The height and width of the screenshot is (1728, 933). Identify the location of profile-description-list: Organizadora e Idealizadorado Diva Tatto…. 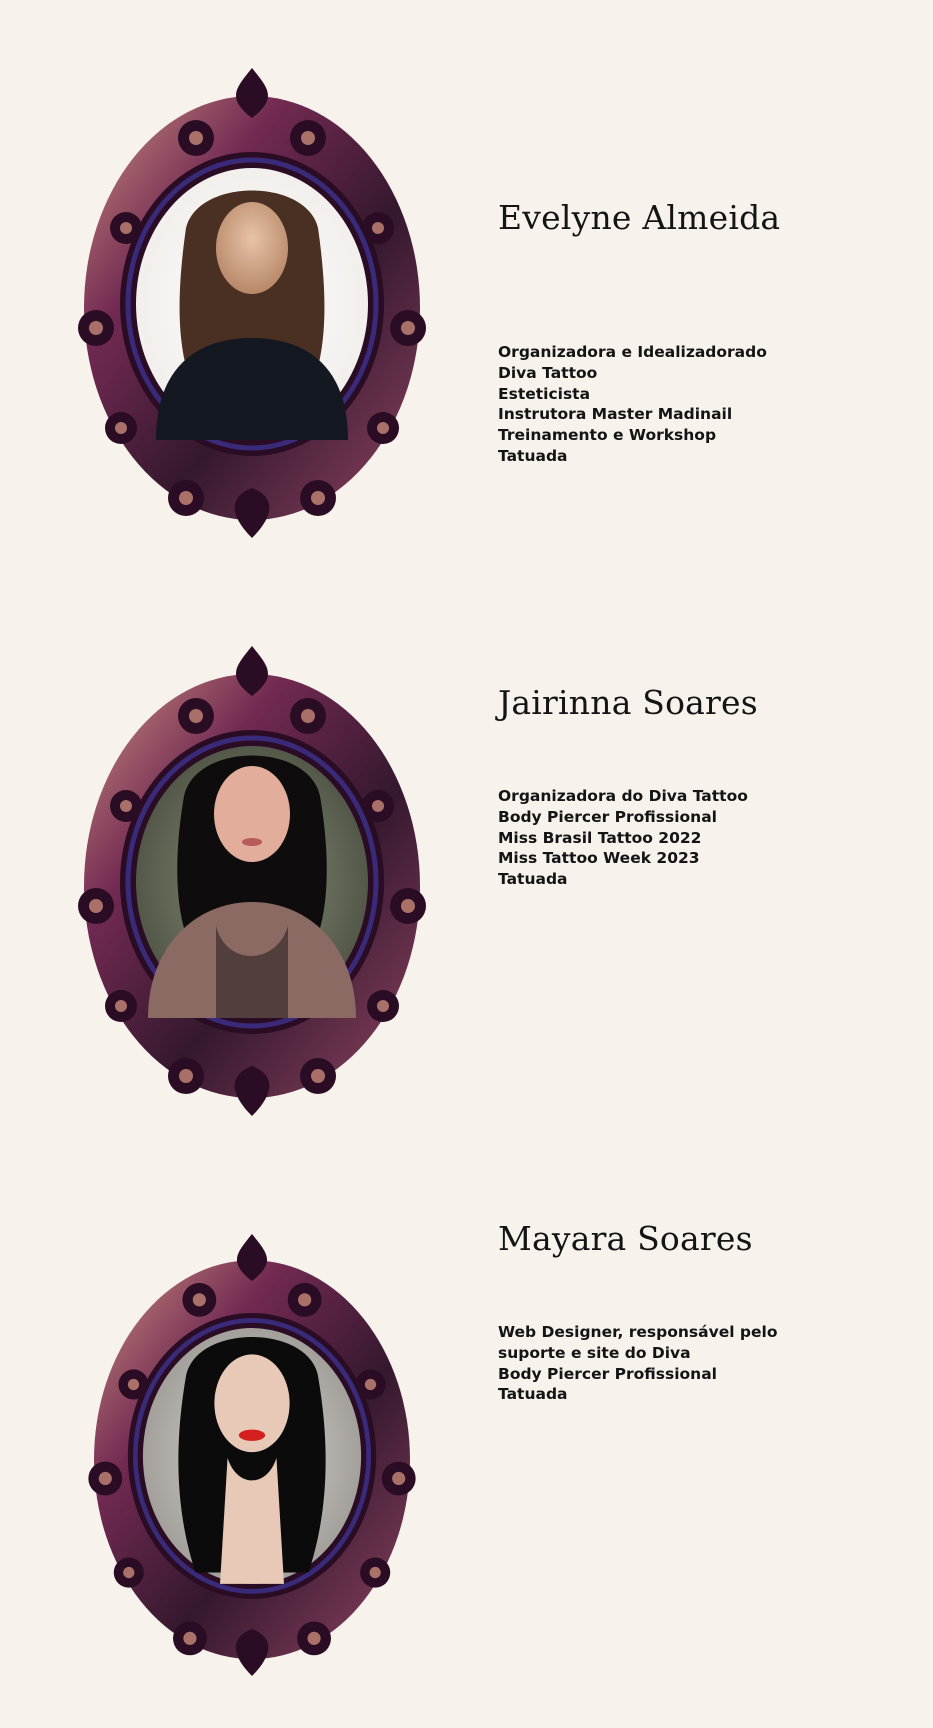
(648, 404).